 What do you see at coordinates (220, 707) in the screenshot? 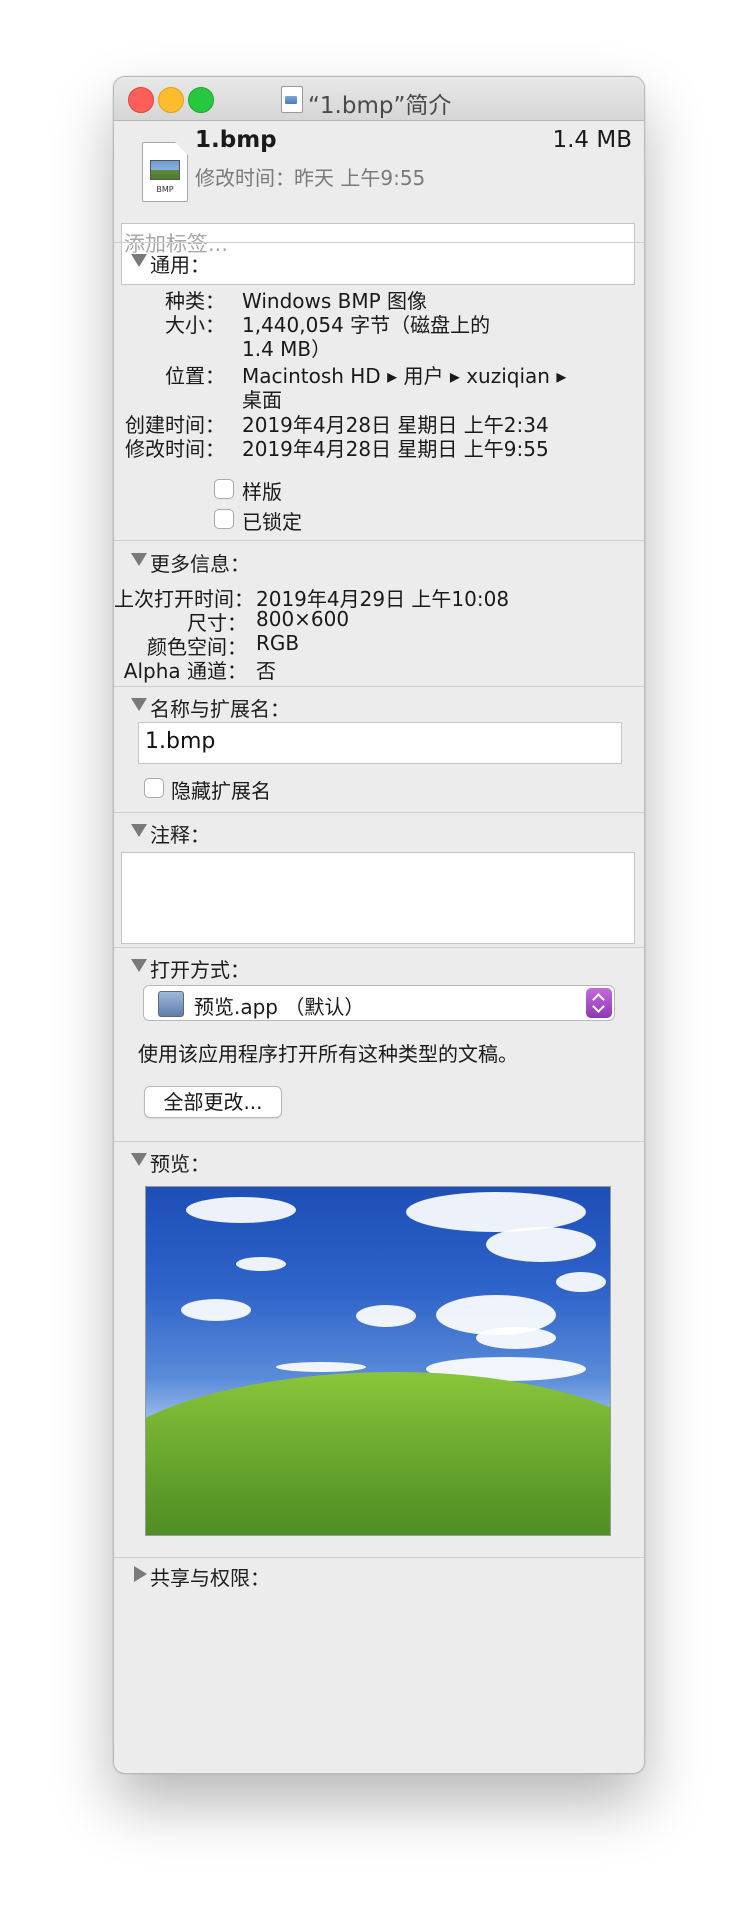
I see `section-name-extension-title: 名称与扩展名：` at bounding box center [220, 707].